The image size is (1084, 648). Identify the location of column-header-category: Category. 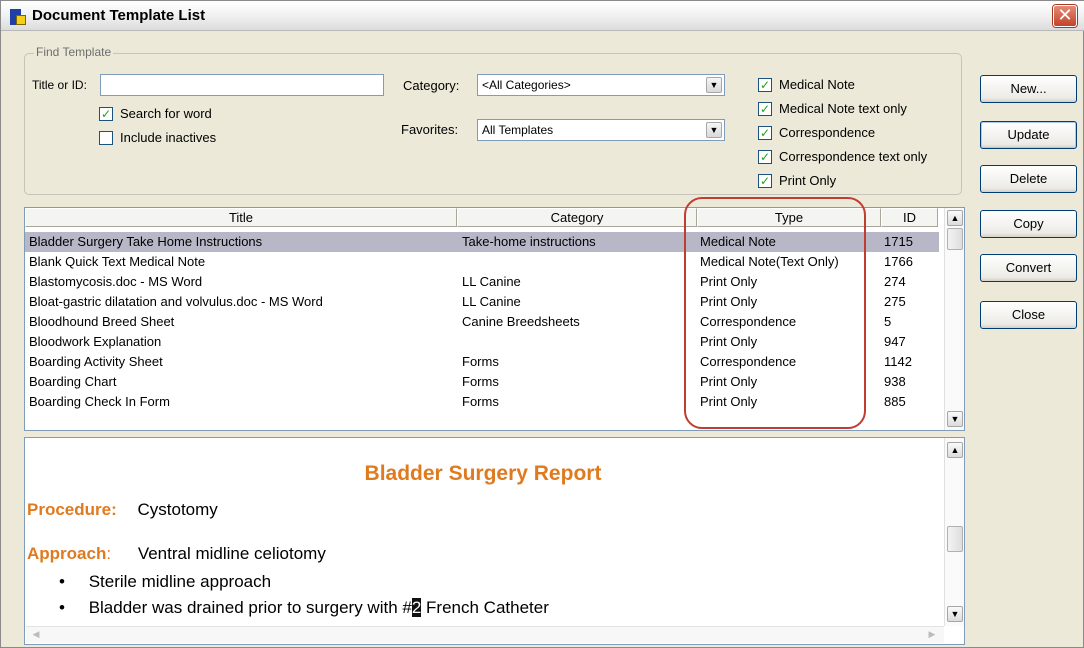
(577, 217).